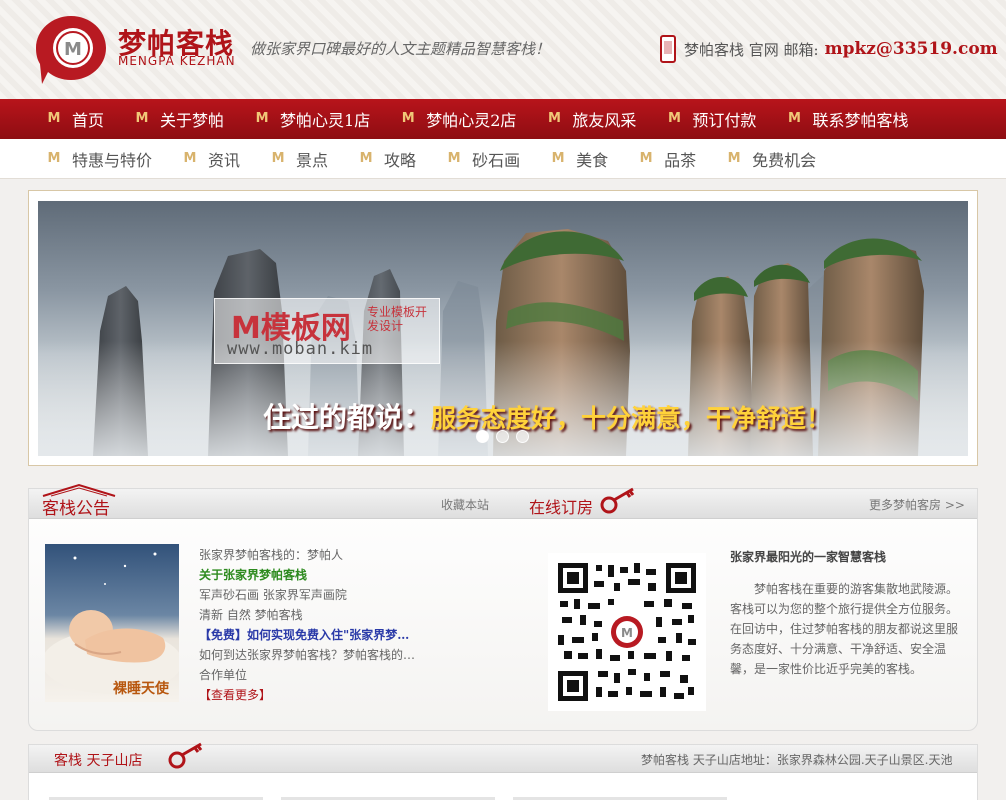  Describe the element at coordinates (724, 120) in the screenshot. I see `nav-item-label: 预订付款` at that location.